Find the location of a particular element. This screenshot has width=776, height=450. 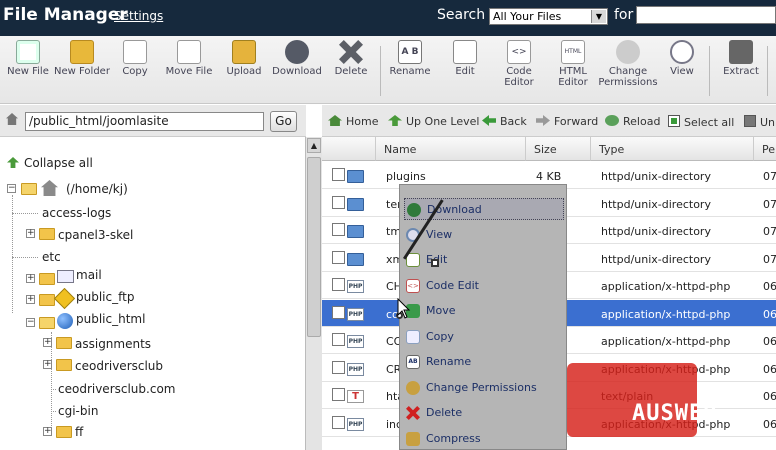

menu-item-copy: Copy is located at coordinates (484, 337).